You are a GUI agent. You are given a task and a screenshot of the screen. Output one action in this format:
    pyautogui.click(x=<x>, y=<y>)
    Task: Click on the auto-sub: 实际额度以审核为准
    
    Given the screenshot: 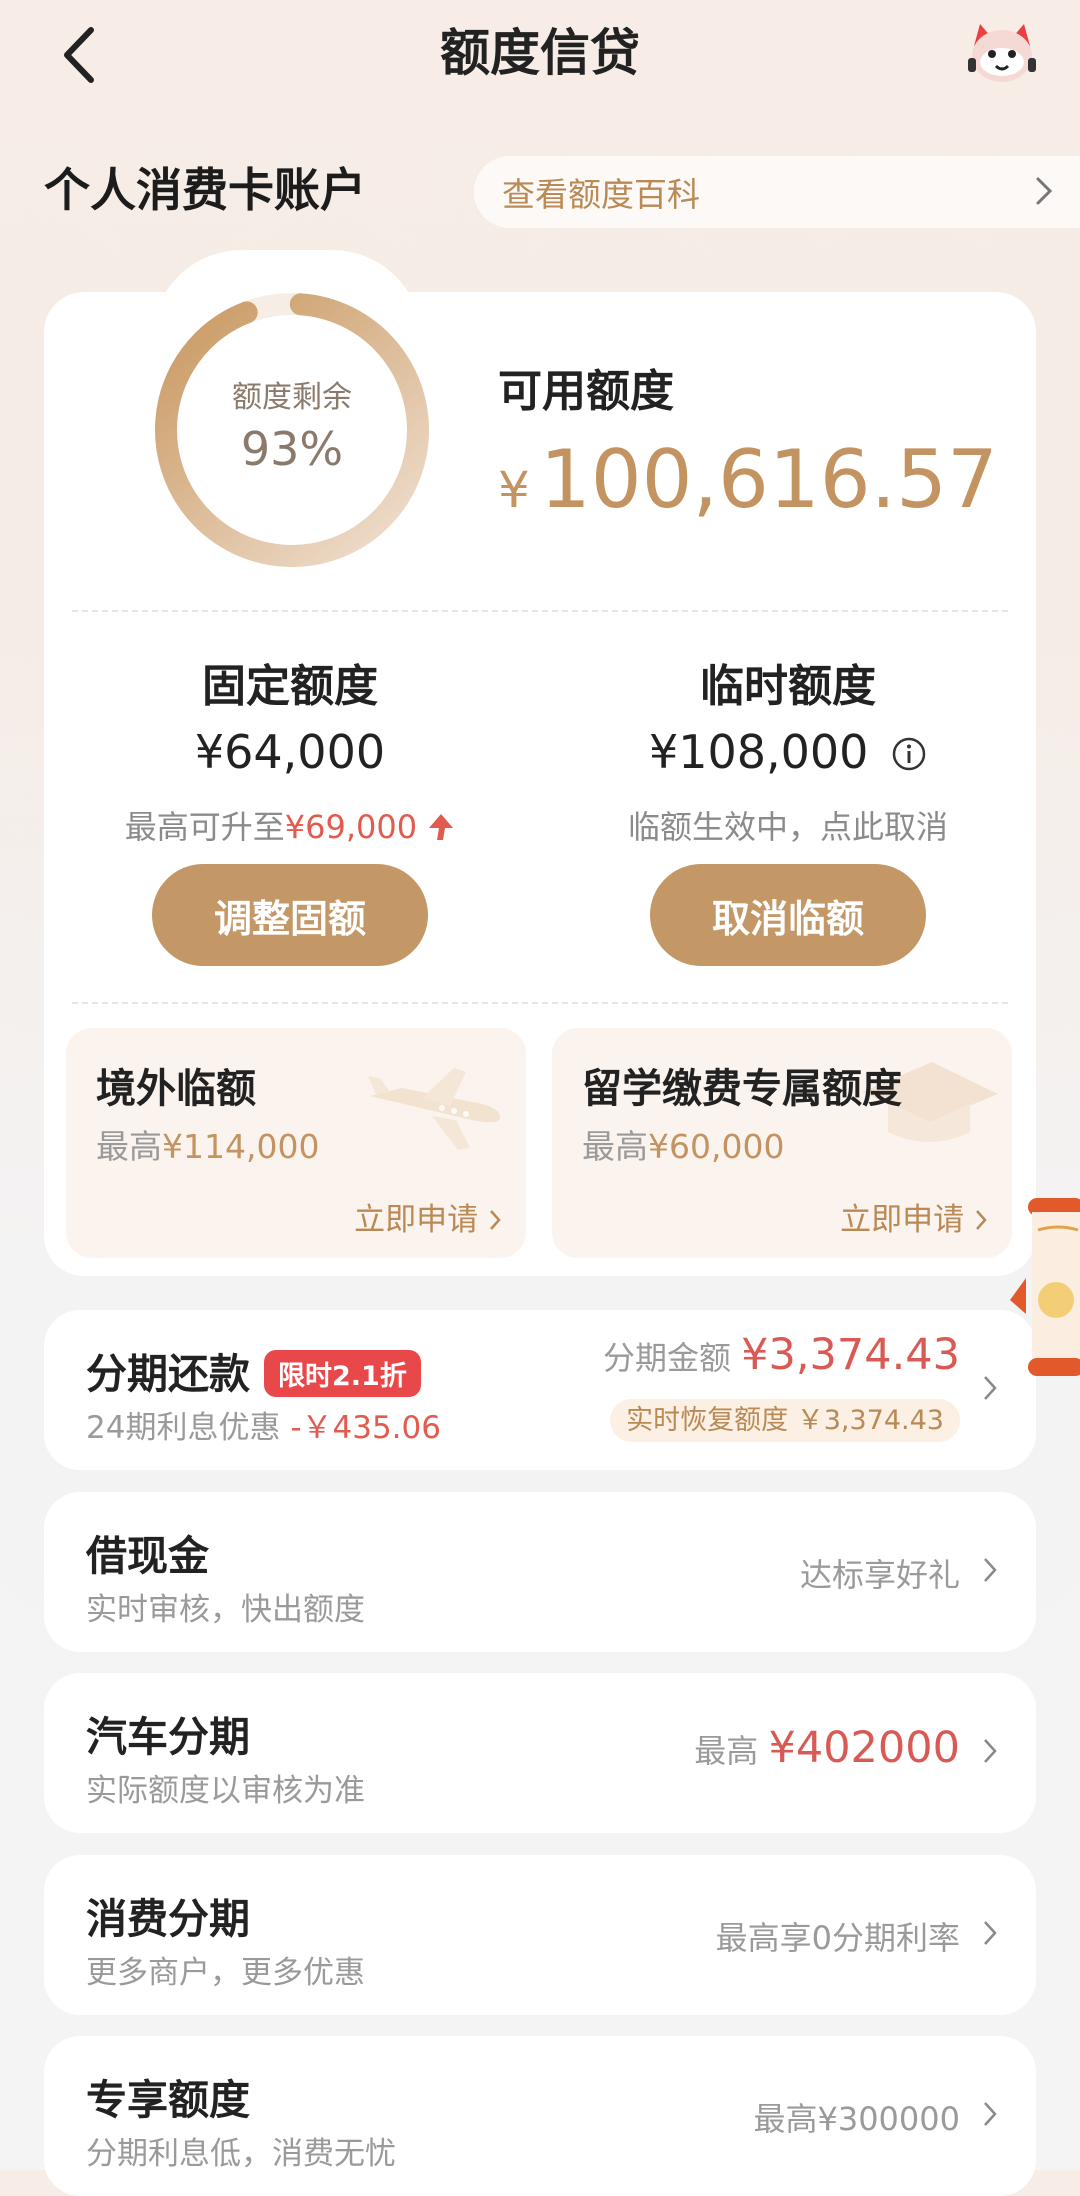 What is the action you would take?
    pyautogui.click(x=225, y=1791)
    